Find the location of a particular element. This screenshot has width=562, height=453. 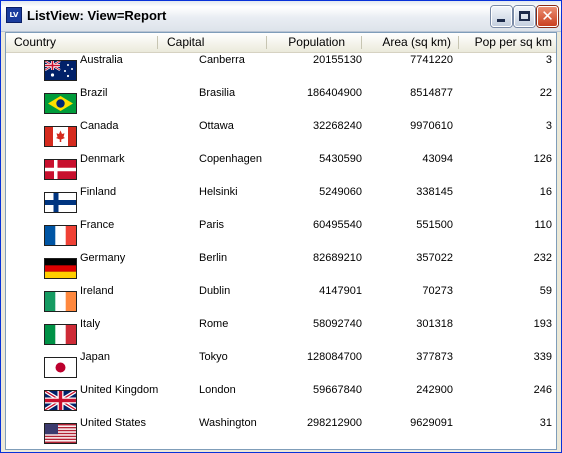

area-cell: 70273 is located at coordinates (437, 291).